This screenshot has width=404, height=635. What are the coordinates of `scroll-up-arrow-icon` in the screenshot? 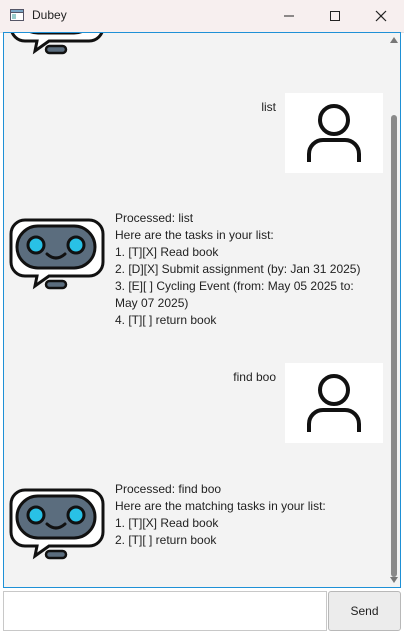 It's located at (394, 40).